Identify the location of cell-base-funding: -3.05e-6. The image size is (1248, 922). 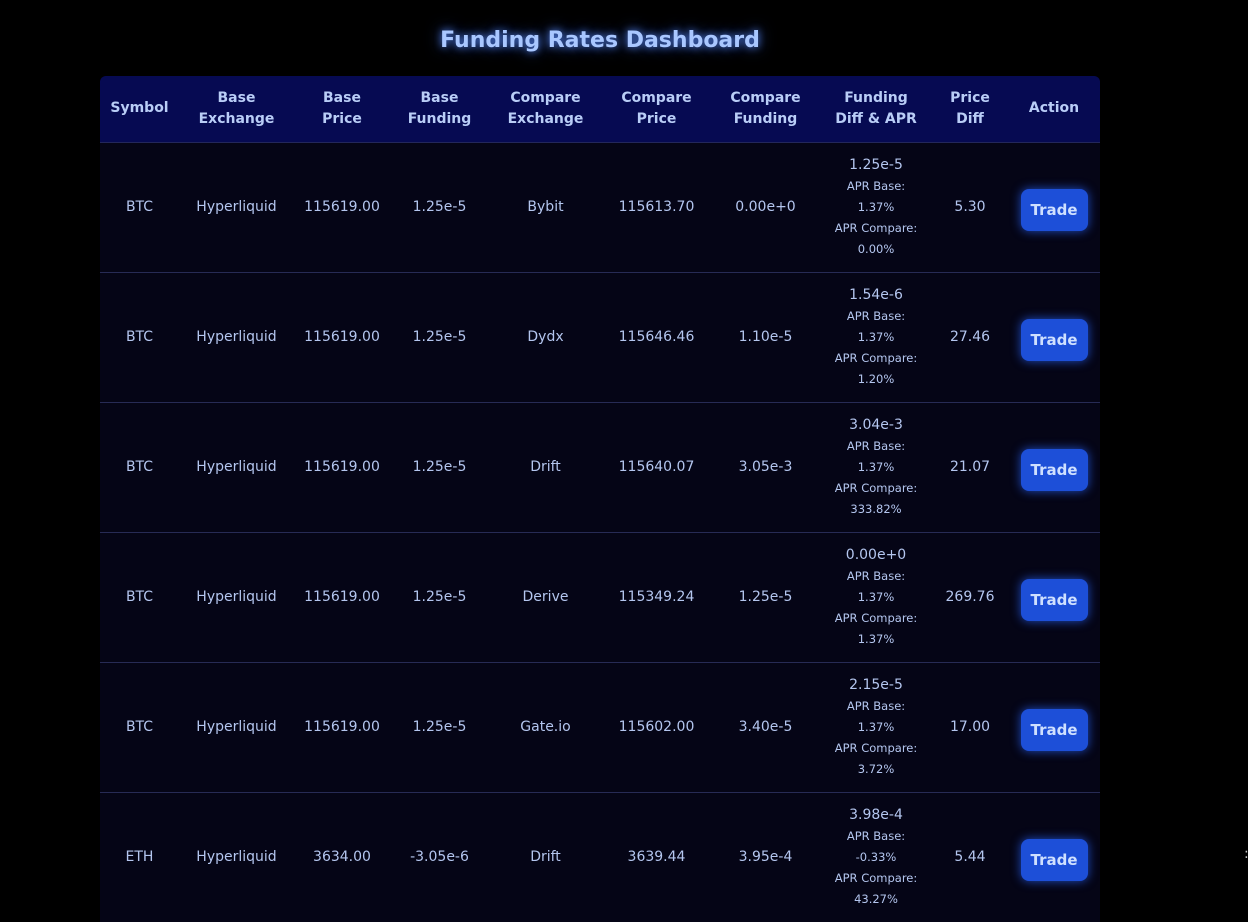
(439, 857).